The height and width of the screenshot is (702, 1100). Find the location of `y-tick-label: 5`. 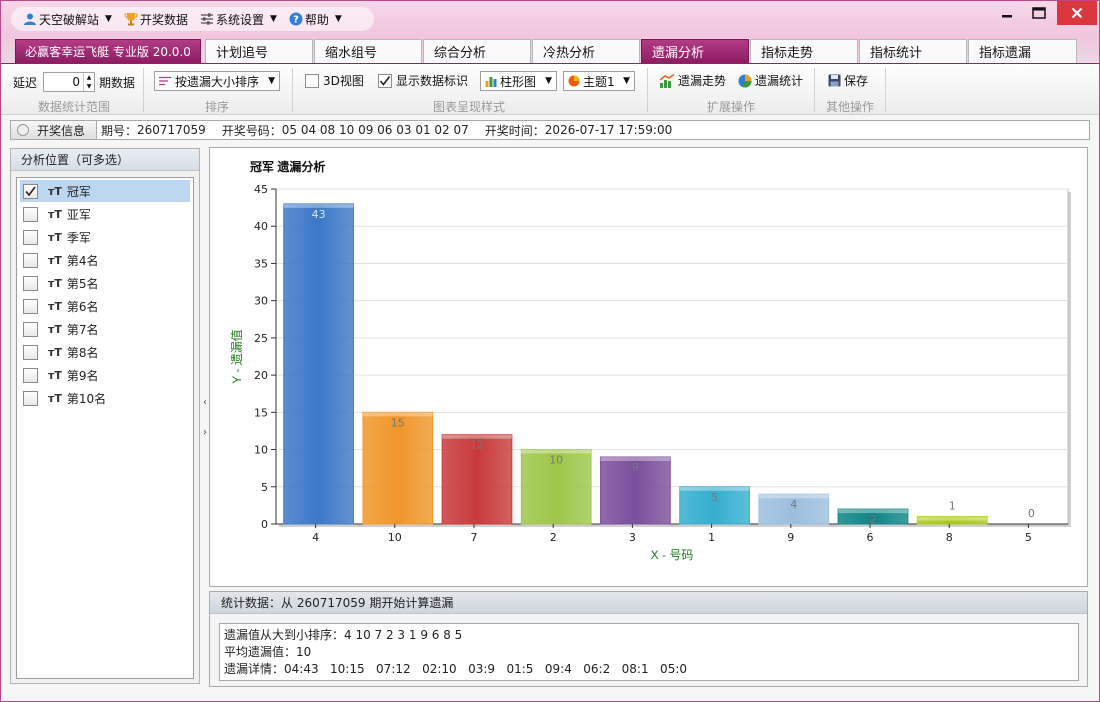

y-tick-label: 5 is located at coordinates (264, 487).